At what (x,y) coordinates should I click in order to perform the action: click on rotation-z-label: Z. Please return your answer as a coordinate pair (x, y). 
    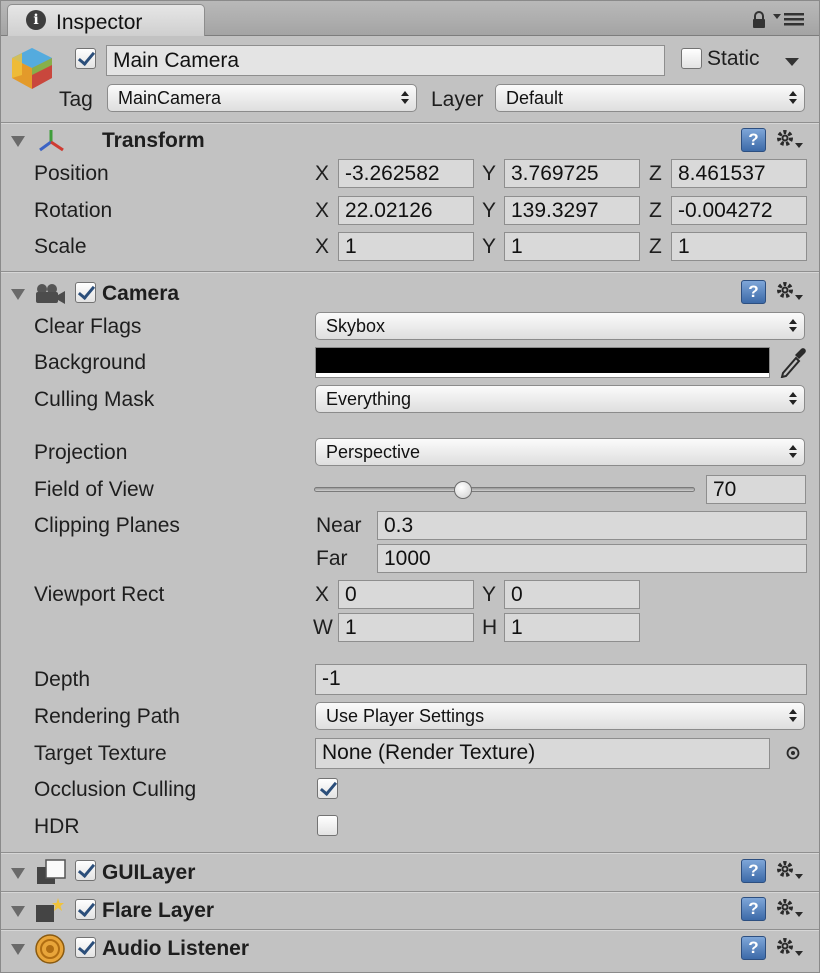
    Looking at the image, I should click on (655, 210).